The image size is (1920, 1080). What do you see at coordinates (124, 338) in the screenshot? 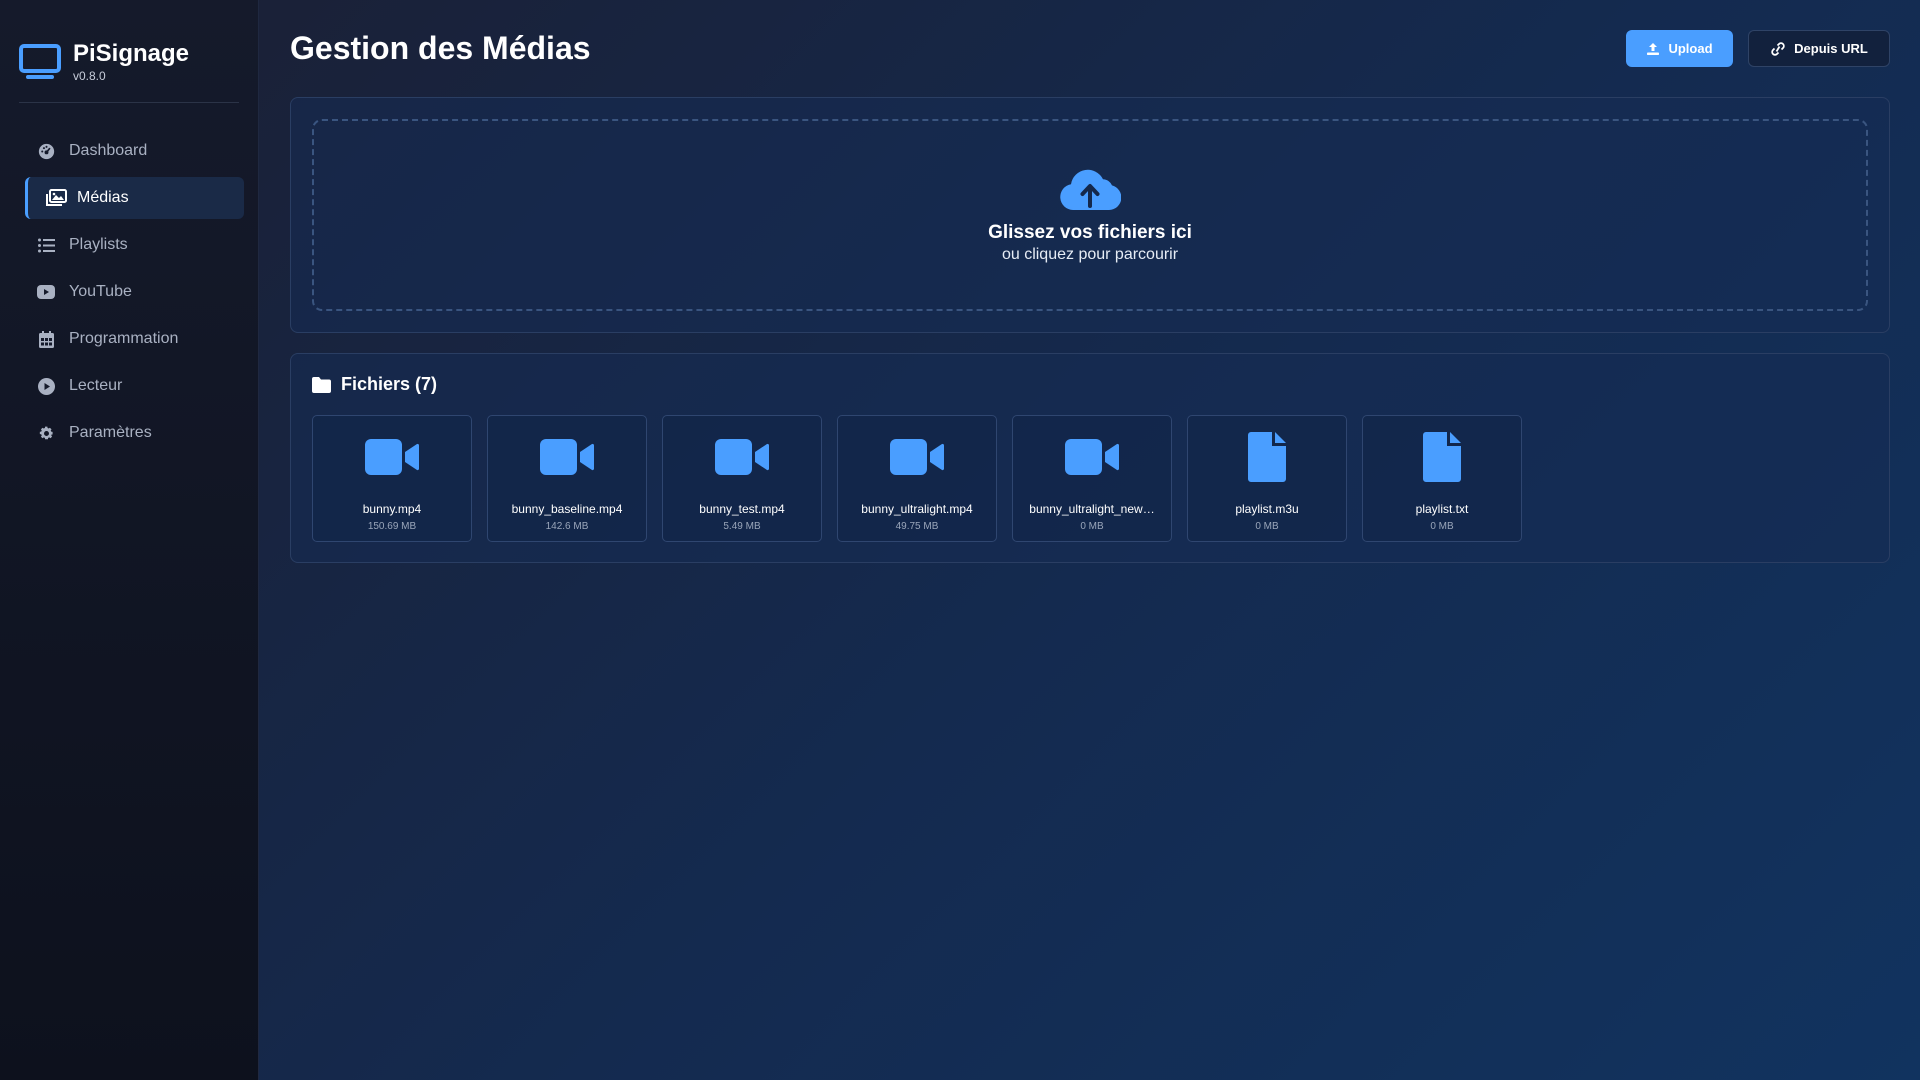
I see `sidebar-item-label: Programmation` at bounding box center [124, 338].